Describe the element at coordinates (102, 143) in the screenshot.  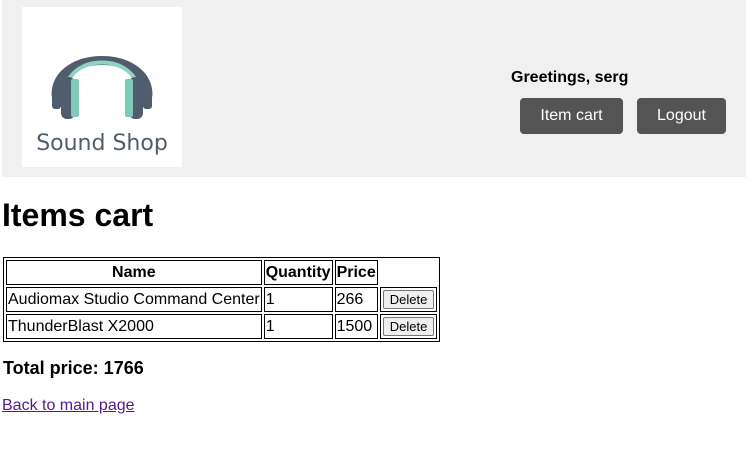
I see `logo-text: Sound Shop` at that location.